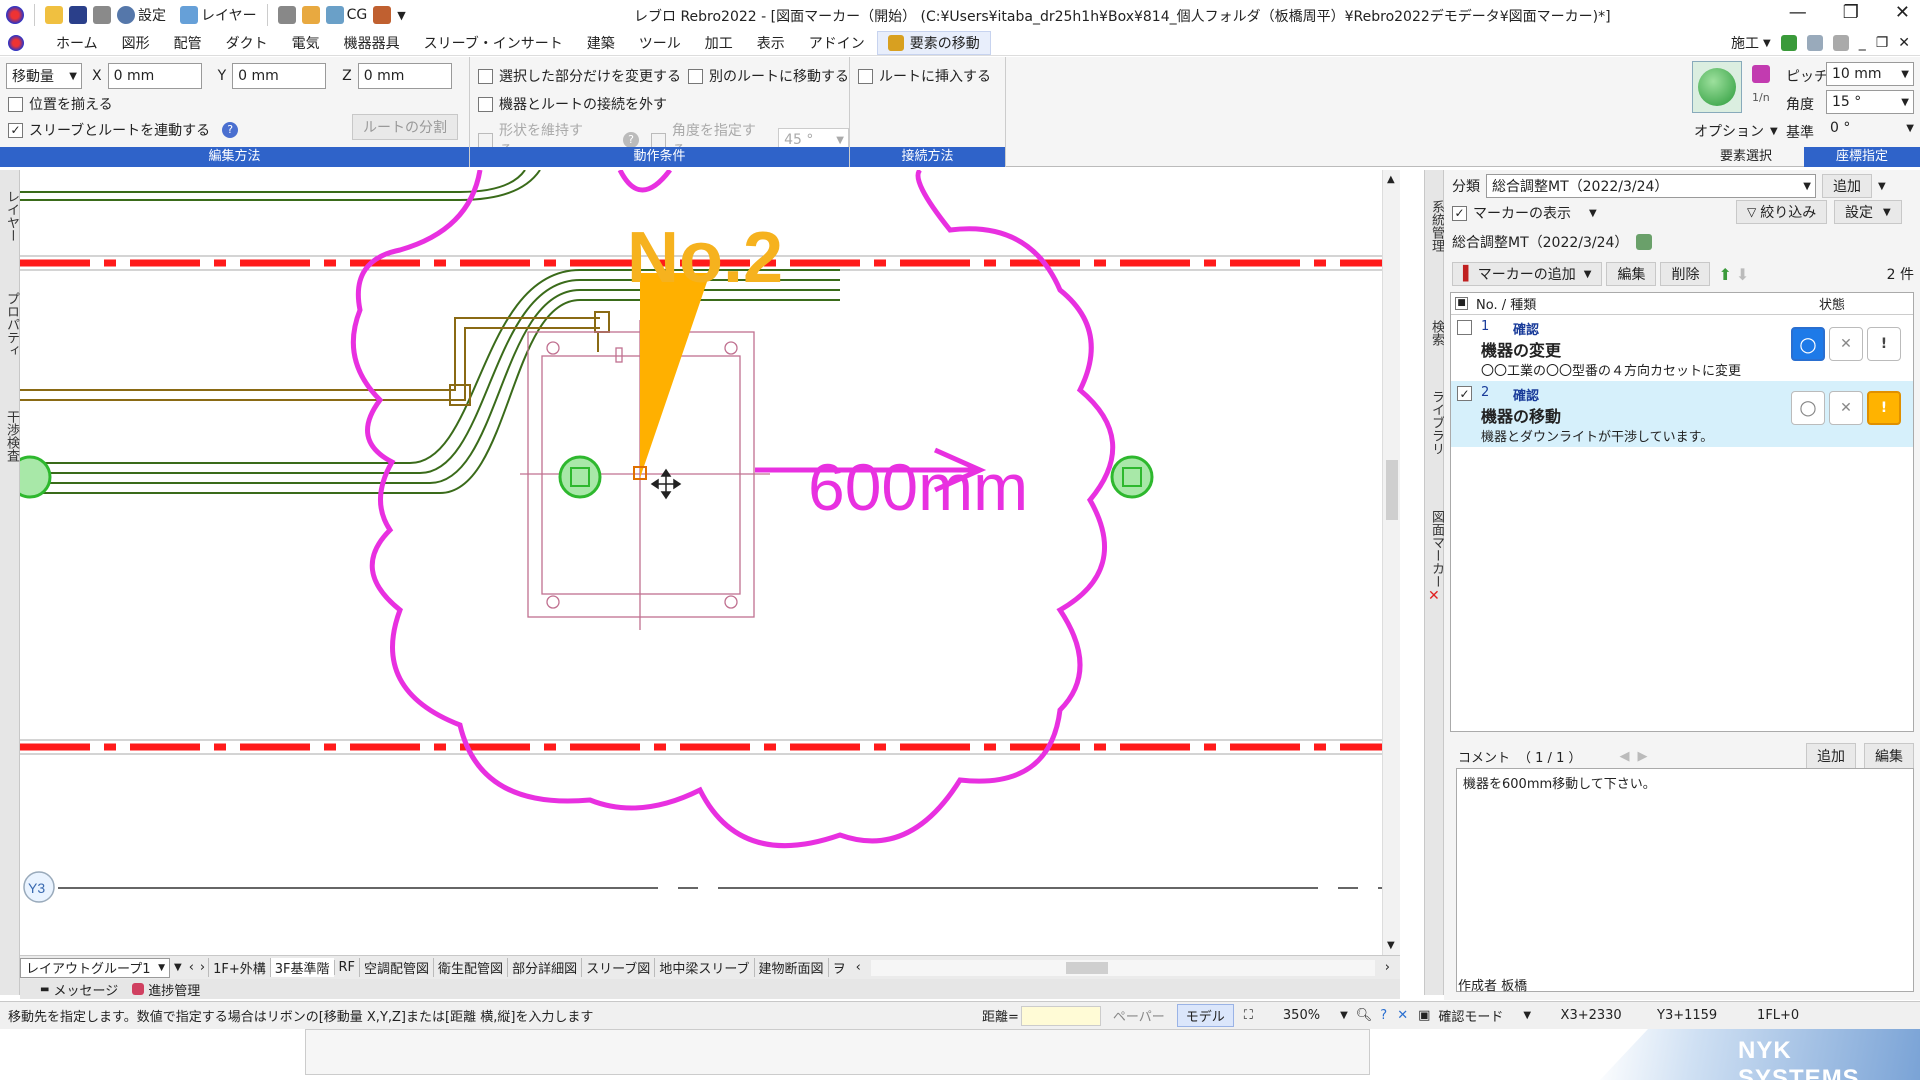  I want to click on sheet-scroll-right-icon: ›, so click(1387, 967).